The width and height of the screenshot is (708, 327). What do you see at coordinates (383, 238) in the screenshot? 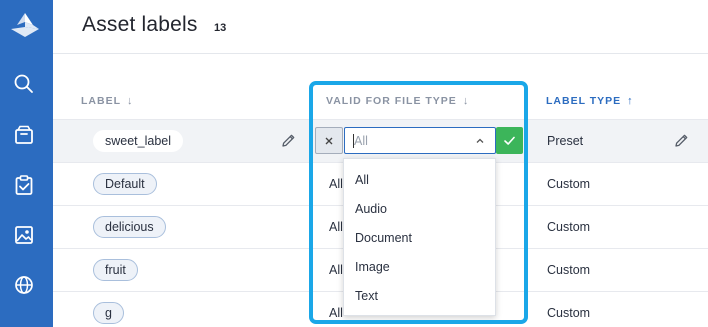
I see `dropdown-option-document: Document` at bounding box center [383, 238].